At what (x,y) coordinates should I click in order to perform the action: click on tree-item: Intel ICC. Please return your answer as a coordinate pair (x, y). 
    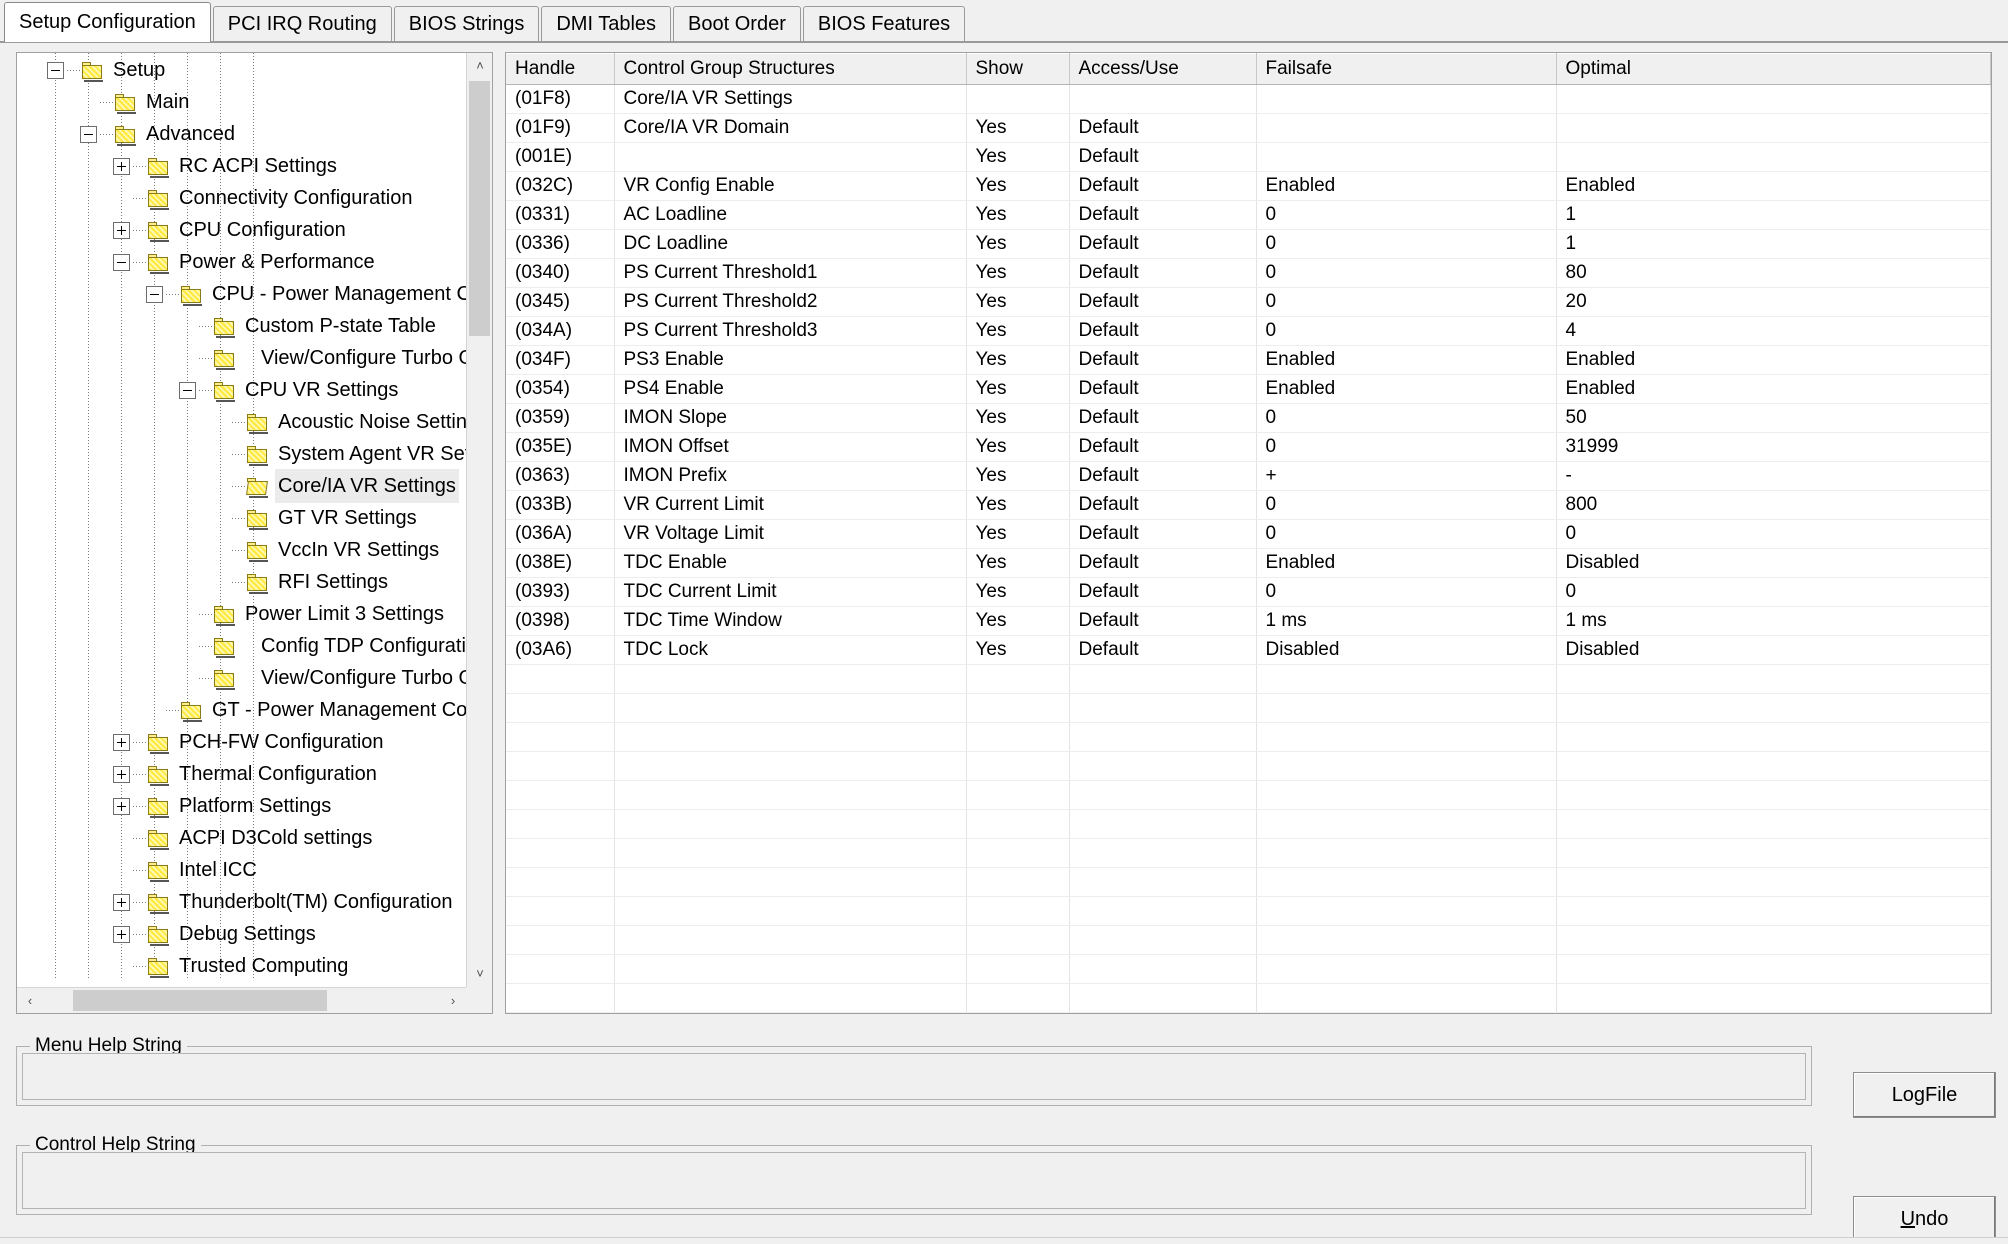
    Looking at the image, I should click on (242, 869).